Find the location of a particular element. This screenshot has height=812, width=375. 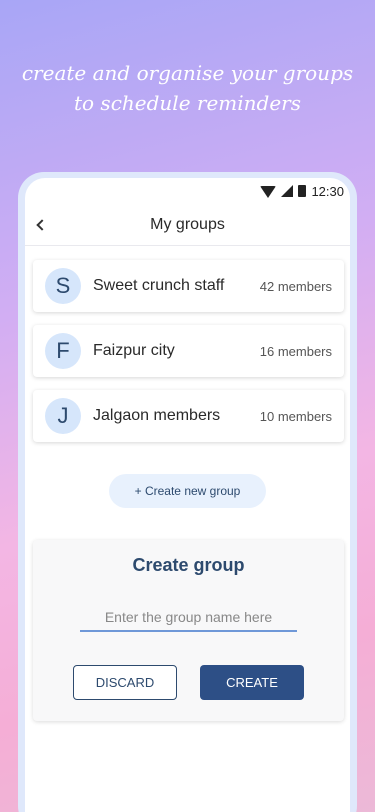

group-item-faizpur-city: F Faizpur city 16 members is located at coordinates (188, 351).